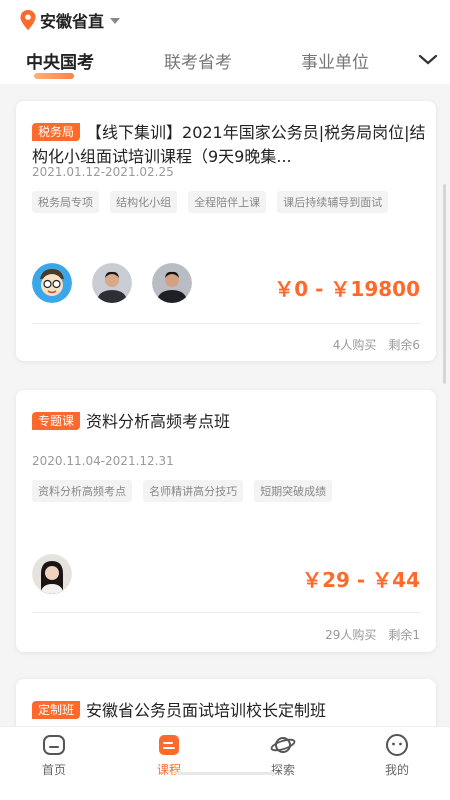 Image resolution: width=450 pixels, height=800 pixels. I want to click on active-tab-indicator, so click(54, 76).